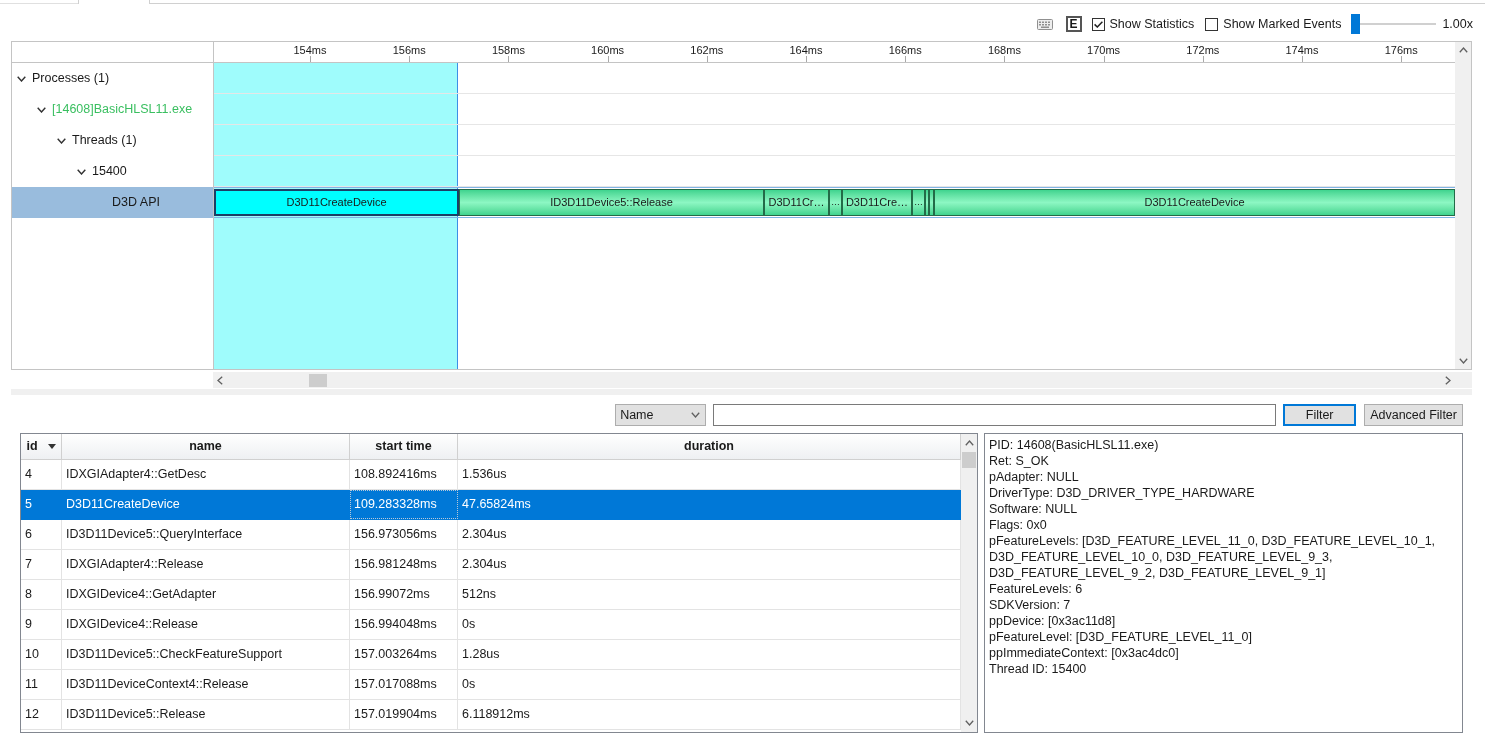  Describe the element at coordinates (41, 447) in the screenshot. I see `column-header: id` at that location.